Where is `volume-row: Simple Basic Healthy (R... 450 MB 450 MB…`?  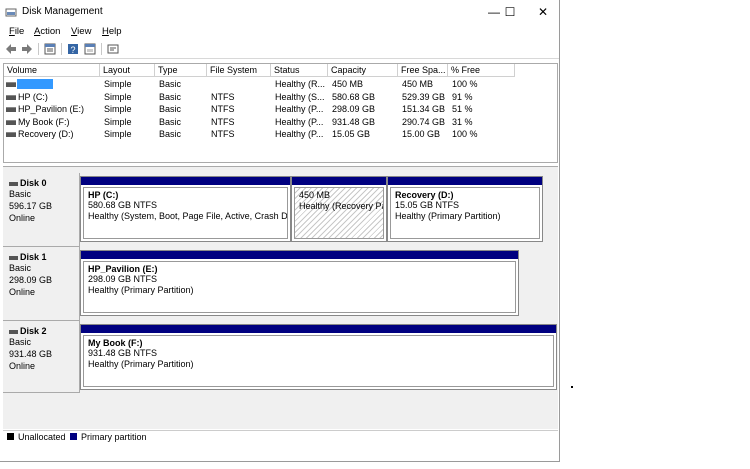 volume-row: Simple Basic Healthy (R... 450 MB 450 MB… is located at coordinates (280, 84).